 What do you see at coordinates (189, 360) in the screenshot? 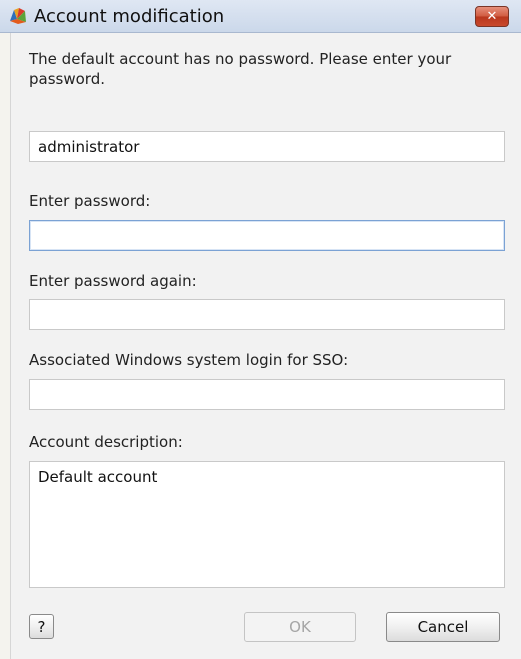
I see `sso-login-label: Associated Windows system login for SSO:` at bounding box center [189, 360].